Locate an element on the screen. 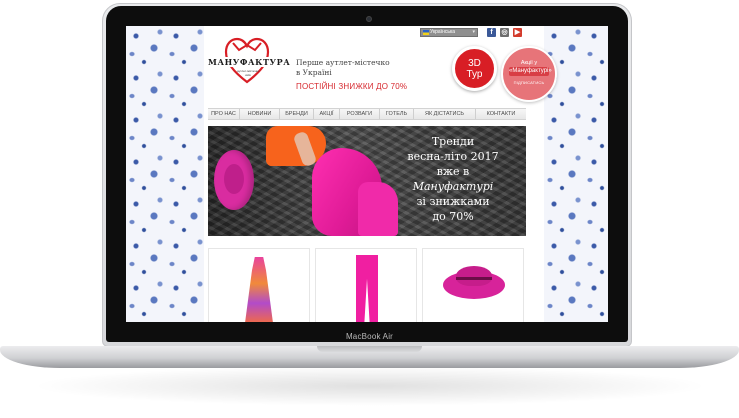 The width and height of the screenshot is (739, 418). hat-crown is located at coordinates (474, 276).